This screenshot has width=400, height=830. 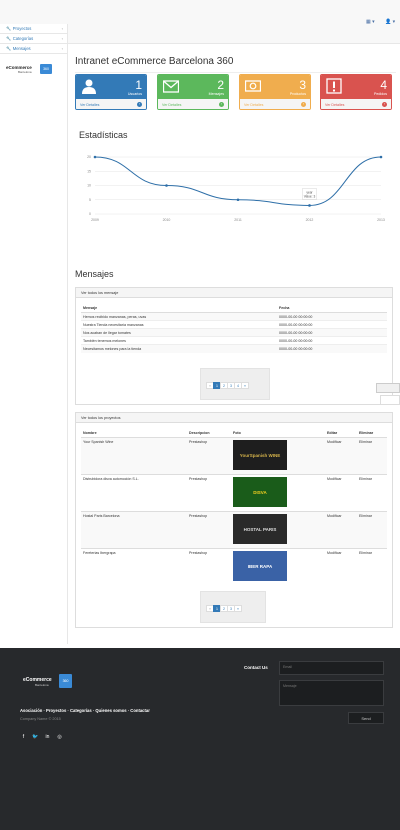 What do you see at coordinates (134, 530) in the screenshot?
I see `cell-name: Hostal Paris Barcelona` at bounding box center [134, 530].